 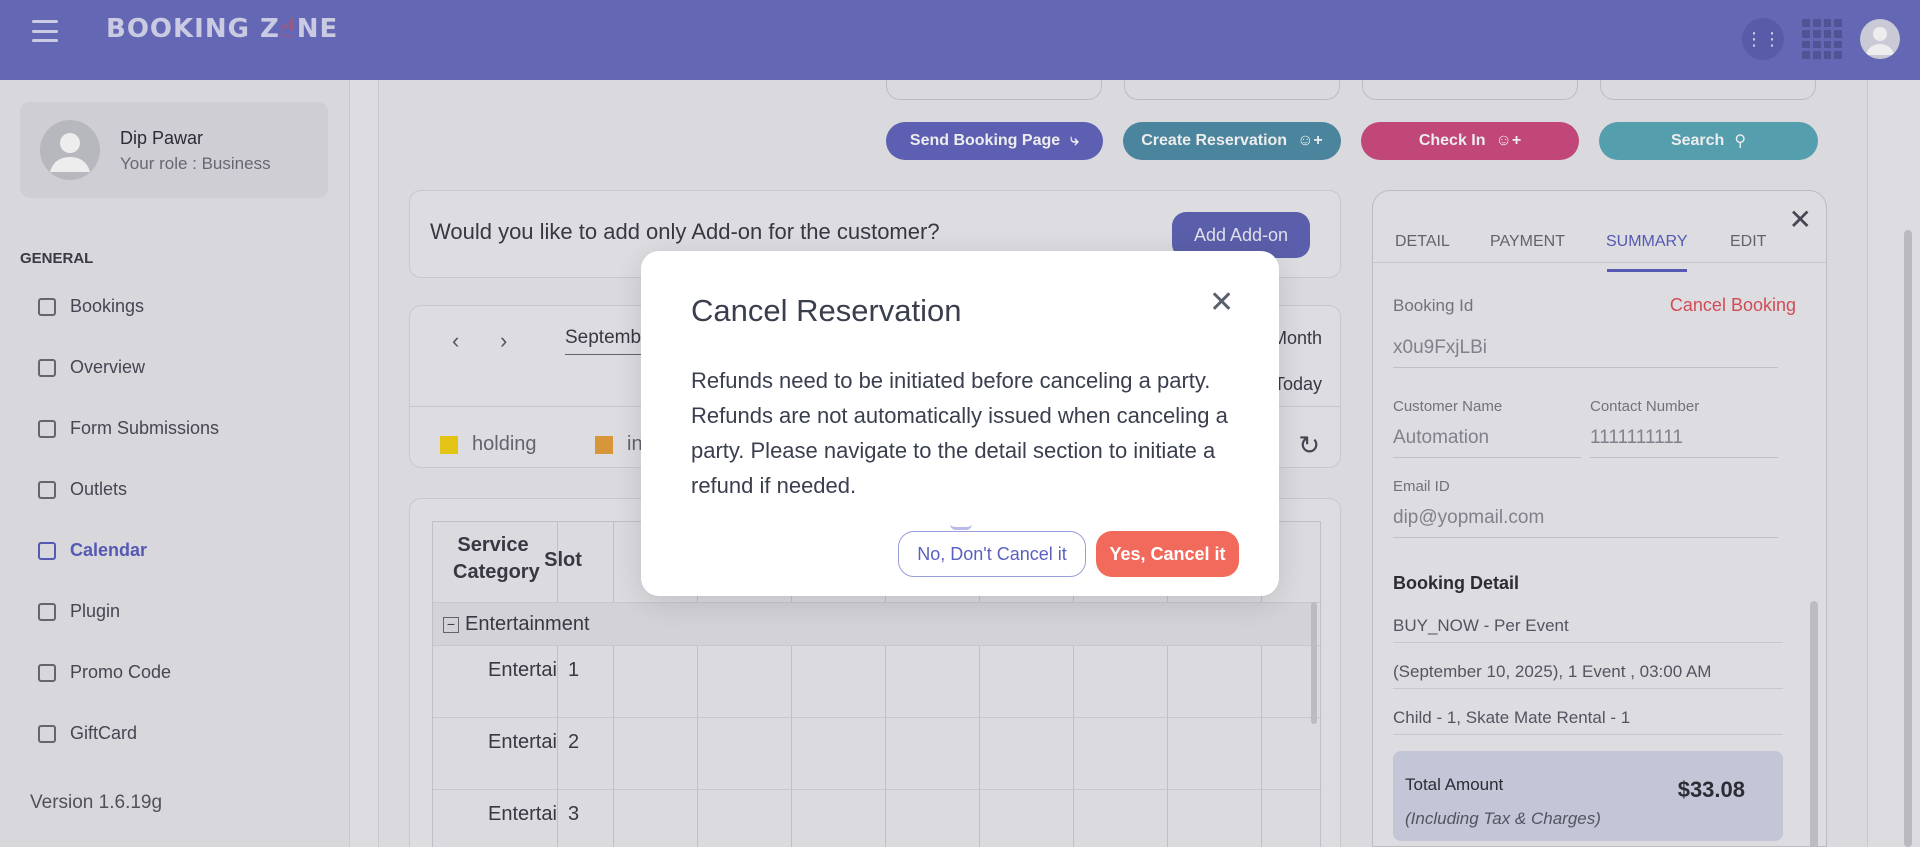 I want to click on loading-spinner-icon, so click(x=961, y=527).